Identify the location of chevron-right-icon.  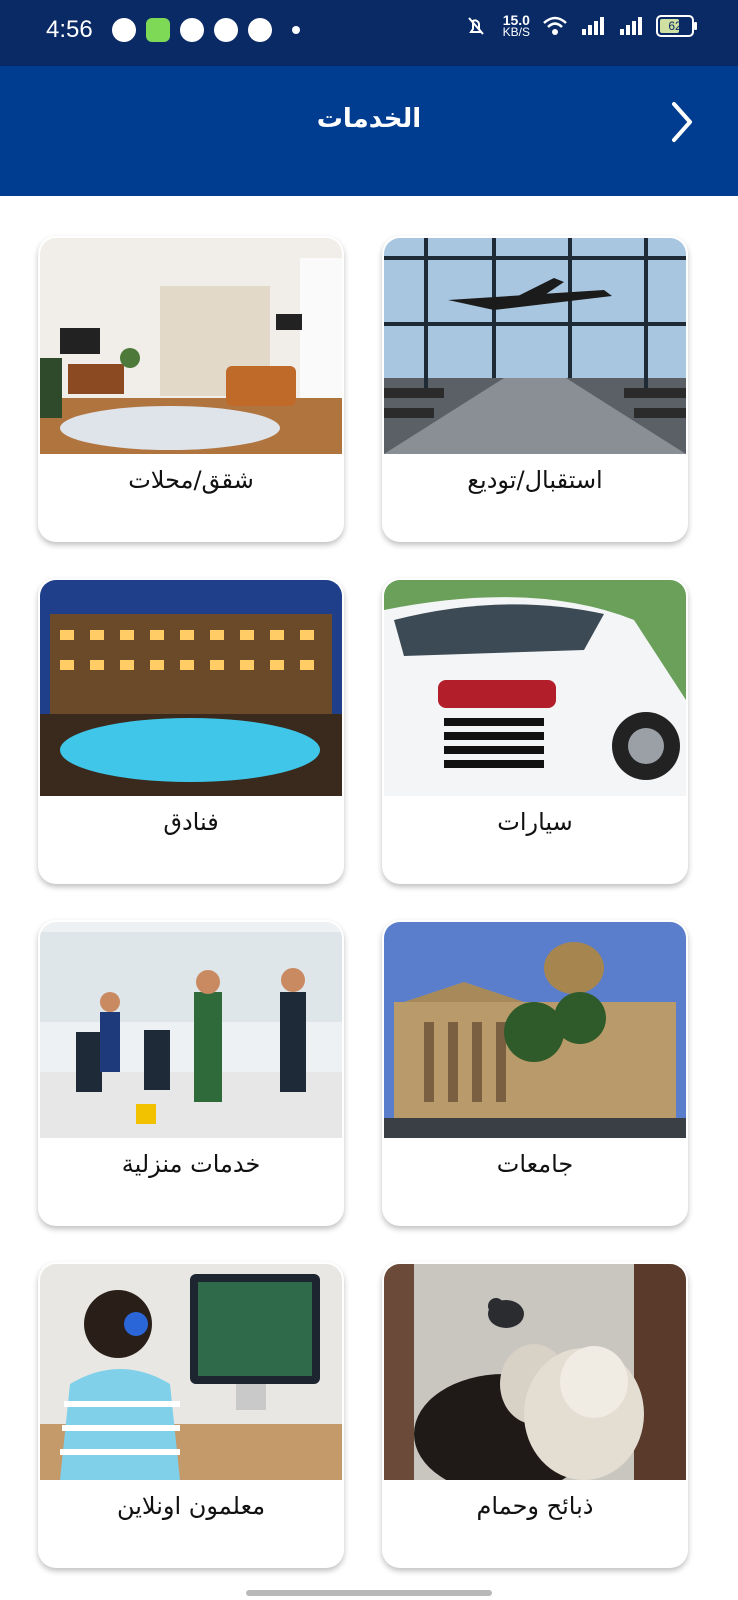
(682, 122).